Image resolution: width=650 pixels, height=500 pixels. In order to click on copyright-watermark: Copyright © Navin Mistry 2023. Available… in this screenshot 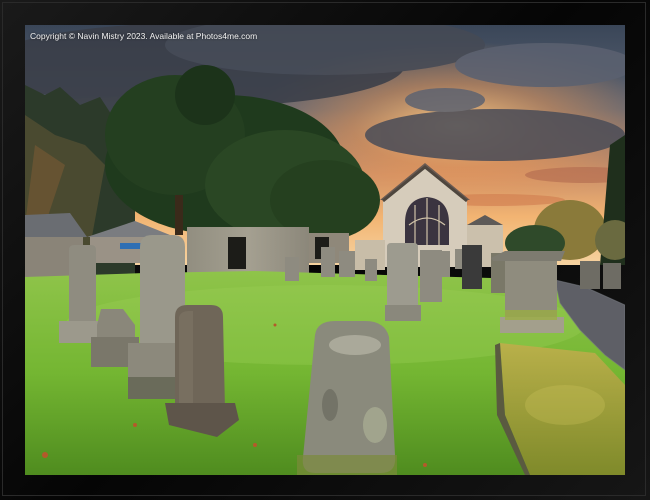, I will do `click(144, 36)`.